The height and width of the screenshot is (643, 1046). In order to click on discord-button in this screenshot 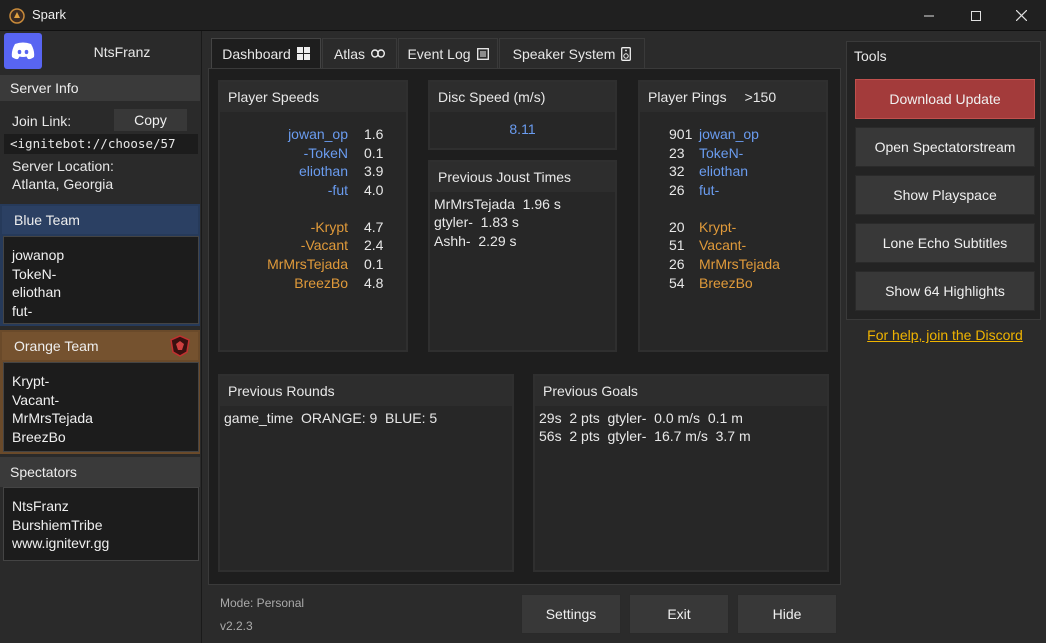, I will do `click(23, 51)`.